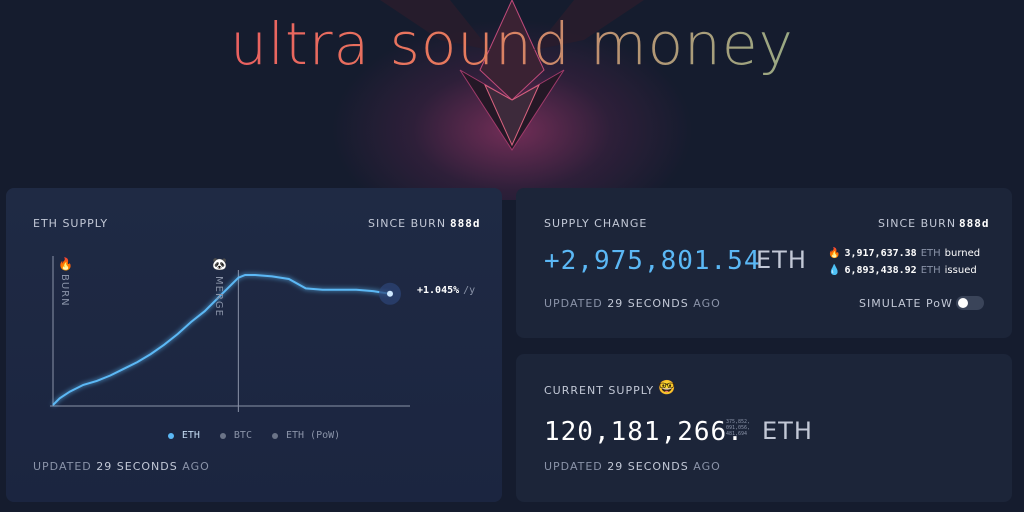 The width and height of the screenshot is (1024, 512). I want to click on issued-stat: 💧 6,893,438.92 ETH issued, so click(902, 270).